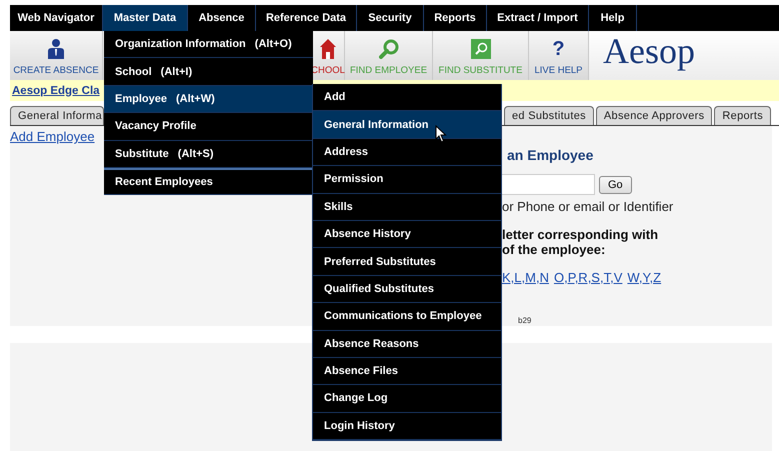 This screenshot has width=779, height=451. I want to click on menu-item: Communications to Employee, so click(407, 317).